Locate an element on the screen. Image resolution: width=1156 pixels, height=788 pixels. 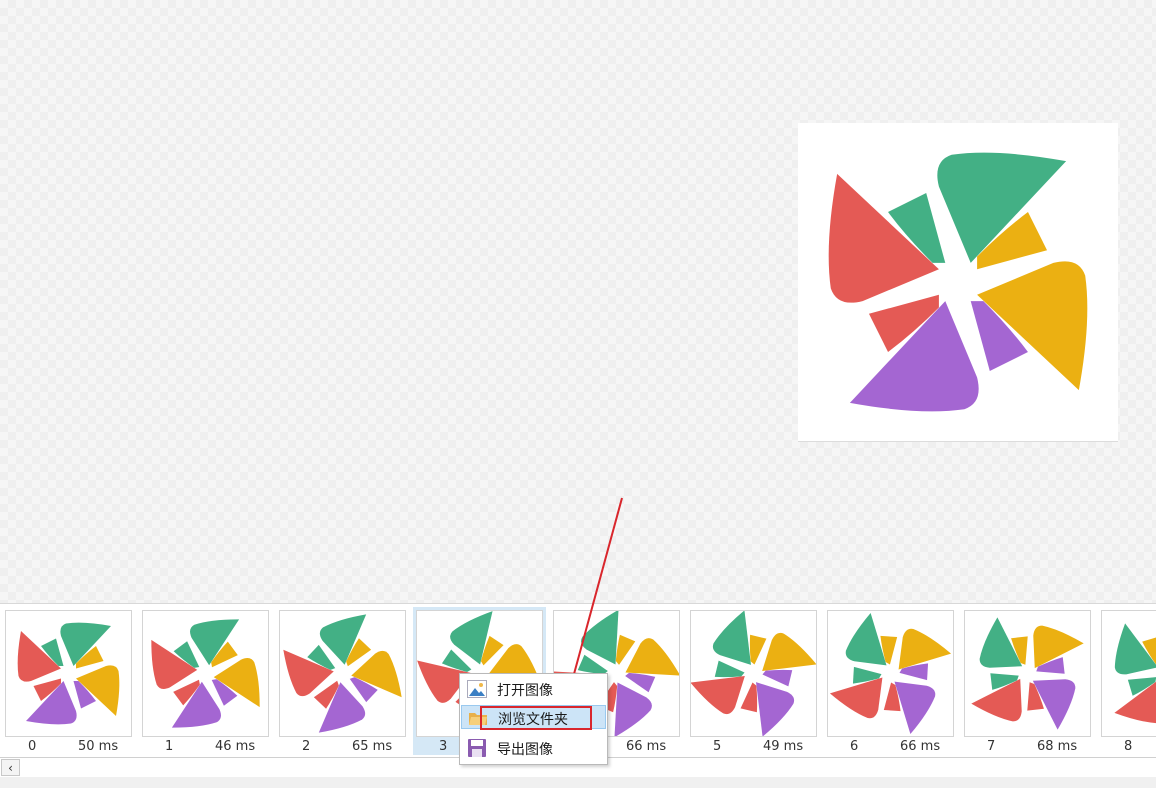
green-blade is located at coordinates (866, 648).